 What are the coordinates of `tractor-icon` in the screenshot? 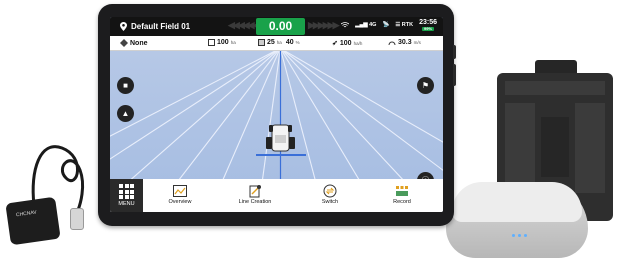 It's located at (280, 138).